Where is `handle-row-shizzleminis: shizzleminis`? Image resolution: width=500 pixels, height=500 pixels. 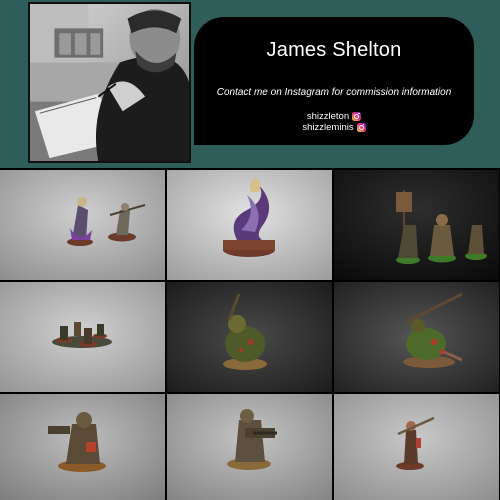
handle-row-shizzleminis: shizzleminis is located at coordinates (334, 127).